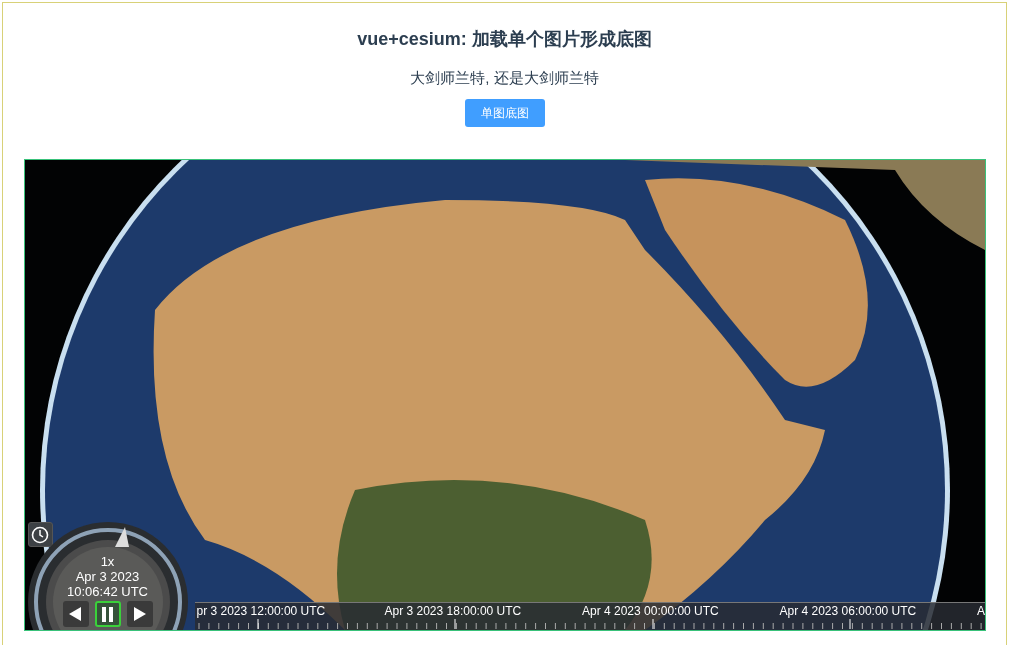 The height and width of the screenshot is (645, 1011). What do you see at coordinates (107, 591) in the screenshot?
I see `time-text: 10:06:42 UTC` at bounding box center [107, 591].